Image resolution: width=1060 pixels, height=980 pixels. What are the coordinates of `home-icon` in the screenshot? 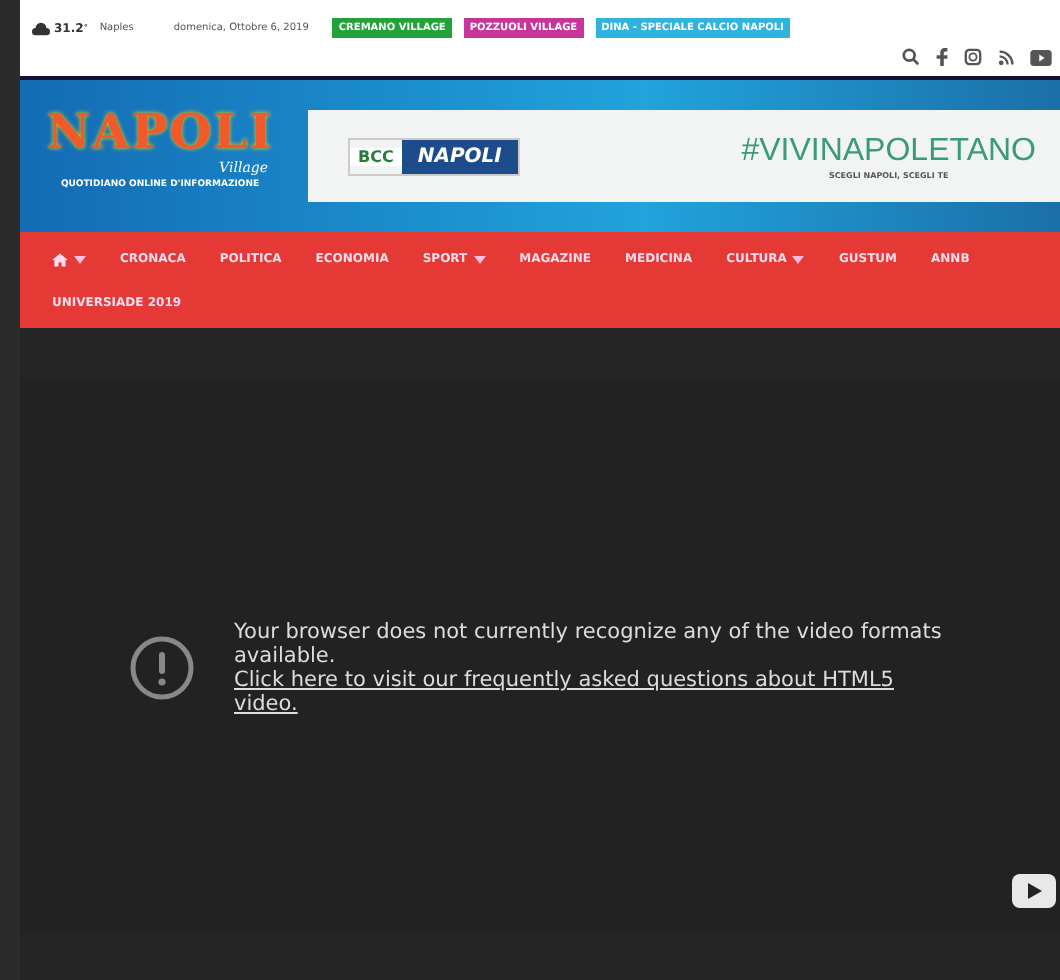 It's located at (60, 259).